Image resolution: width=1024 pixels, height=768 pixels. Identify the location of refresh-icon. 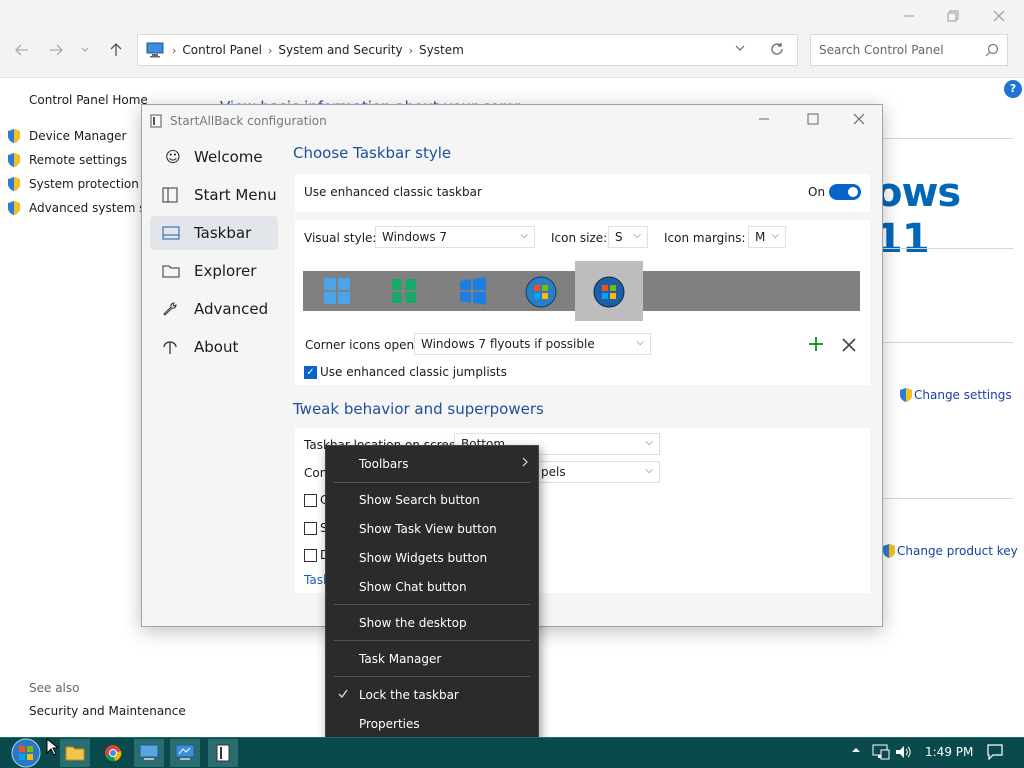
(777, 49).